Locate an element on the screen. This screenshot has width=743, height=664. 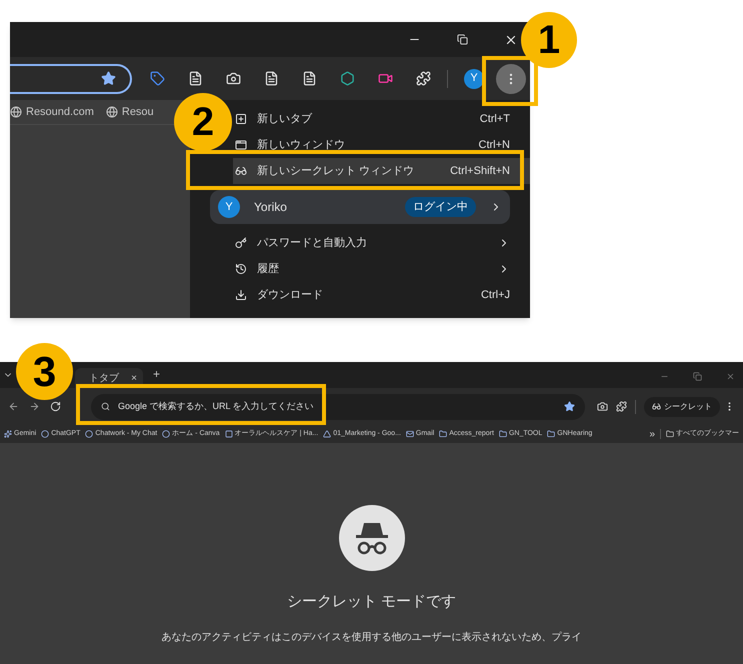
menu-item: パスワードと自動入力 is located at coordinates (381, 243).